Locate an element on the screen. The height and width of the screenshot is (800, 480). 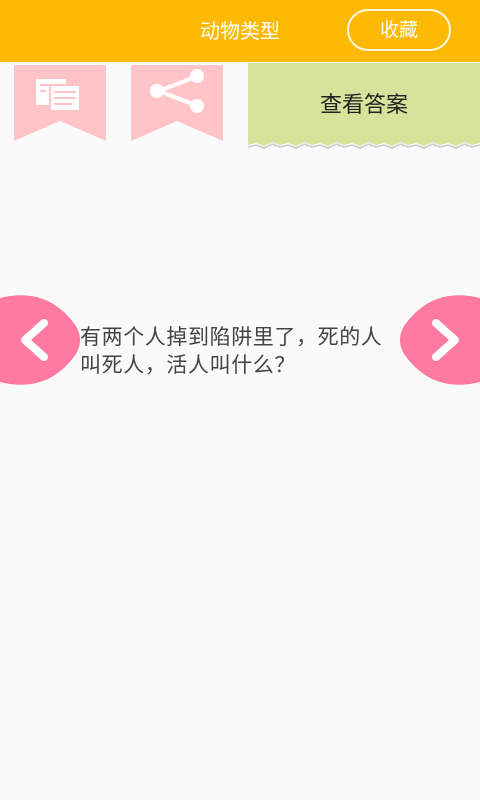
show-answer-label: 查看答案 is located at coordinates (363, 105).